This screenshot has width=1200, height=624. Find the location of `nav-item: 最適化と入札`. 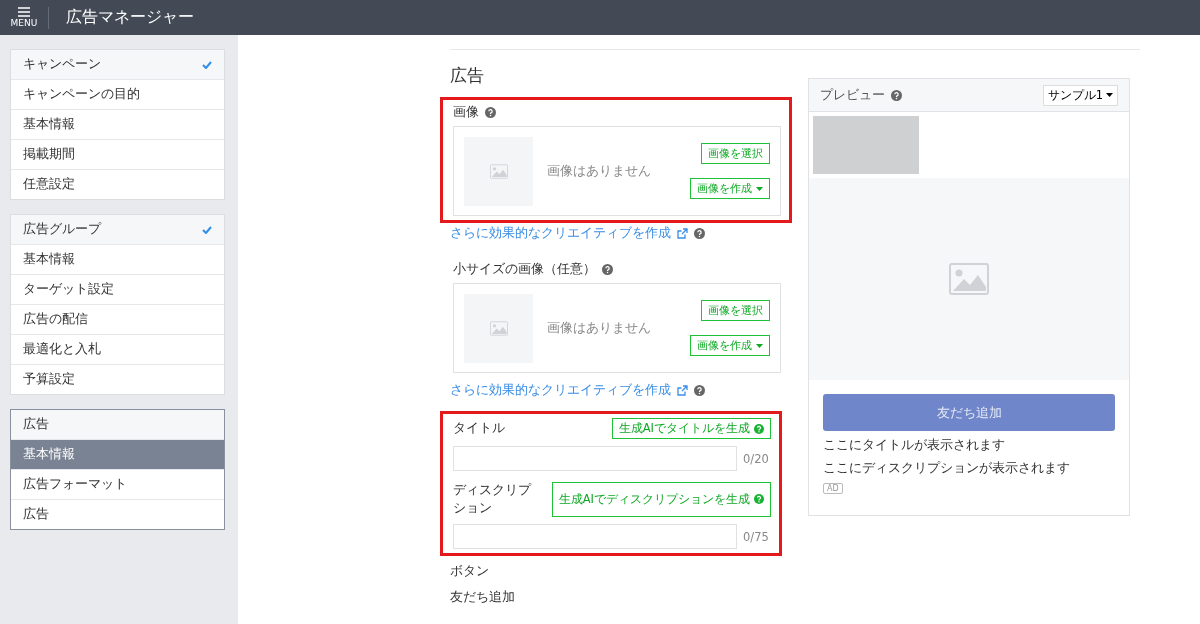

nav-item: 最適化と入札 is located at coordinates (117, 349).